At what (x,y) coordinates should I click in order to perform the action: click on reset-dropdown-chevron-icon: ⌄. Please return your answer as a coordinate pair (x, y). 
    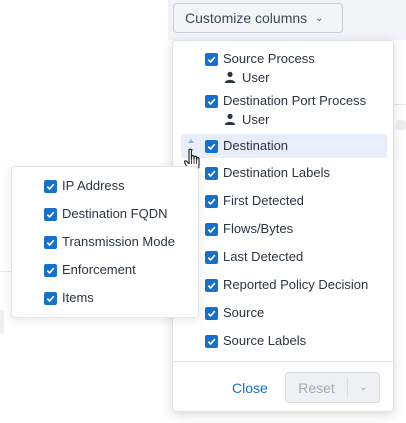
    Looking at the image, I should click on (363, 387).